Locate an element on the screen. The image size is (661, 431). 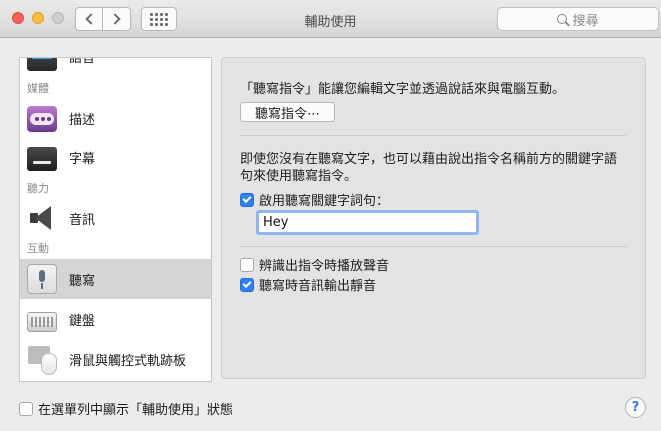
sidebar-item-label: 音訊 is located at coordinates (82, 220).